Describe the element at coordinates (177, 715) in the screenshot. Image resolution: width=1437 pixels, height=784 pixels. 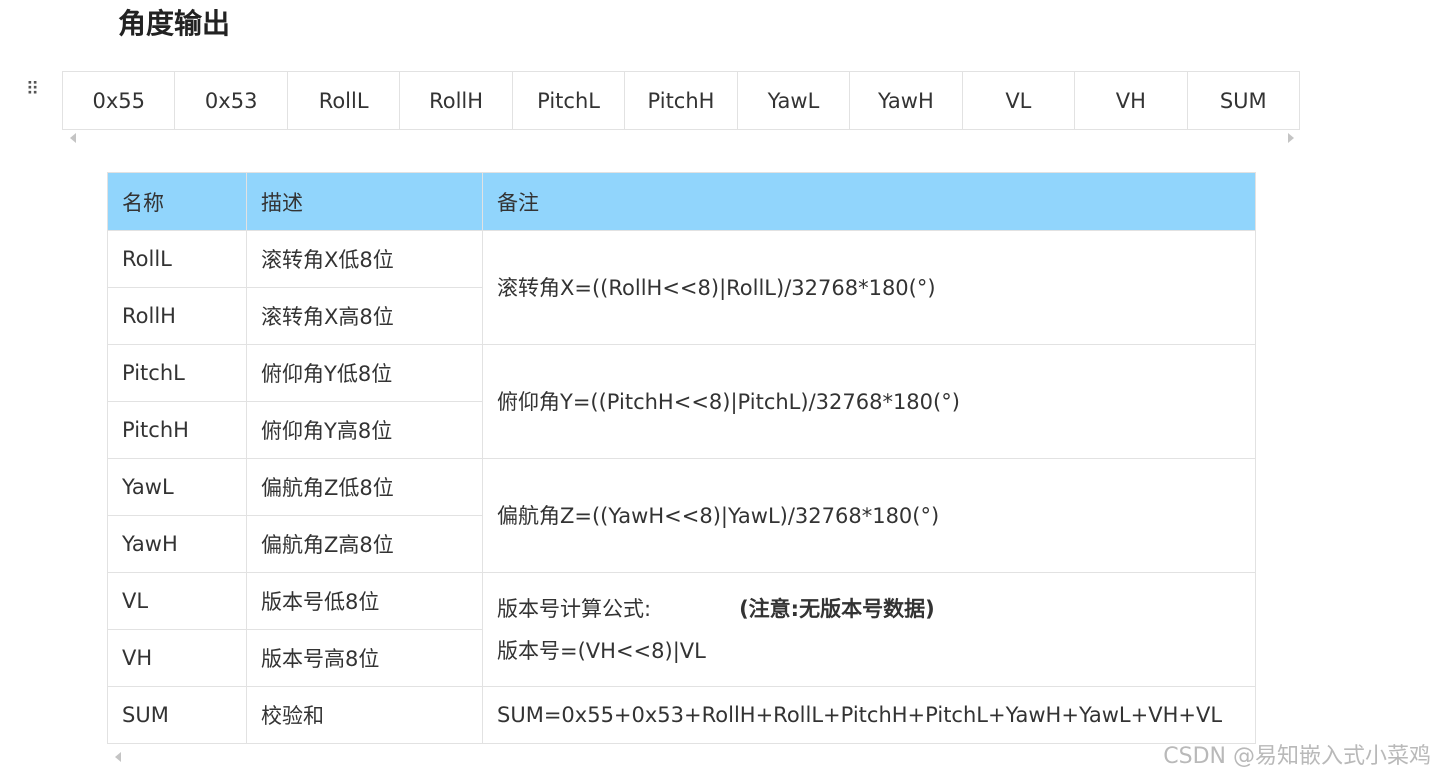
I see `cell-name: SUM` at that location.